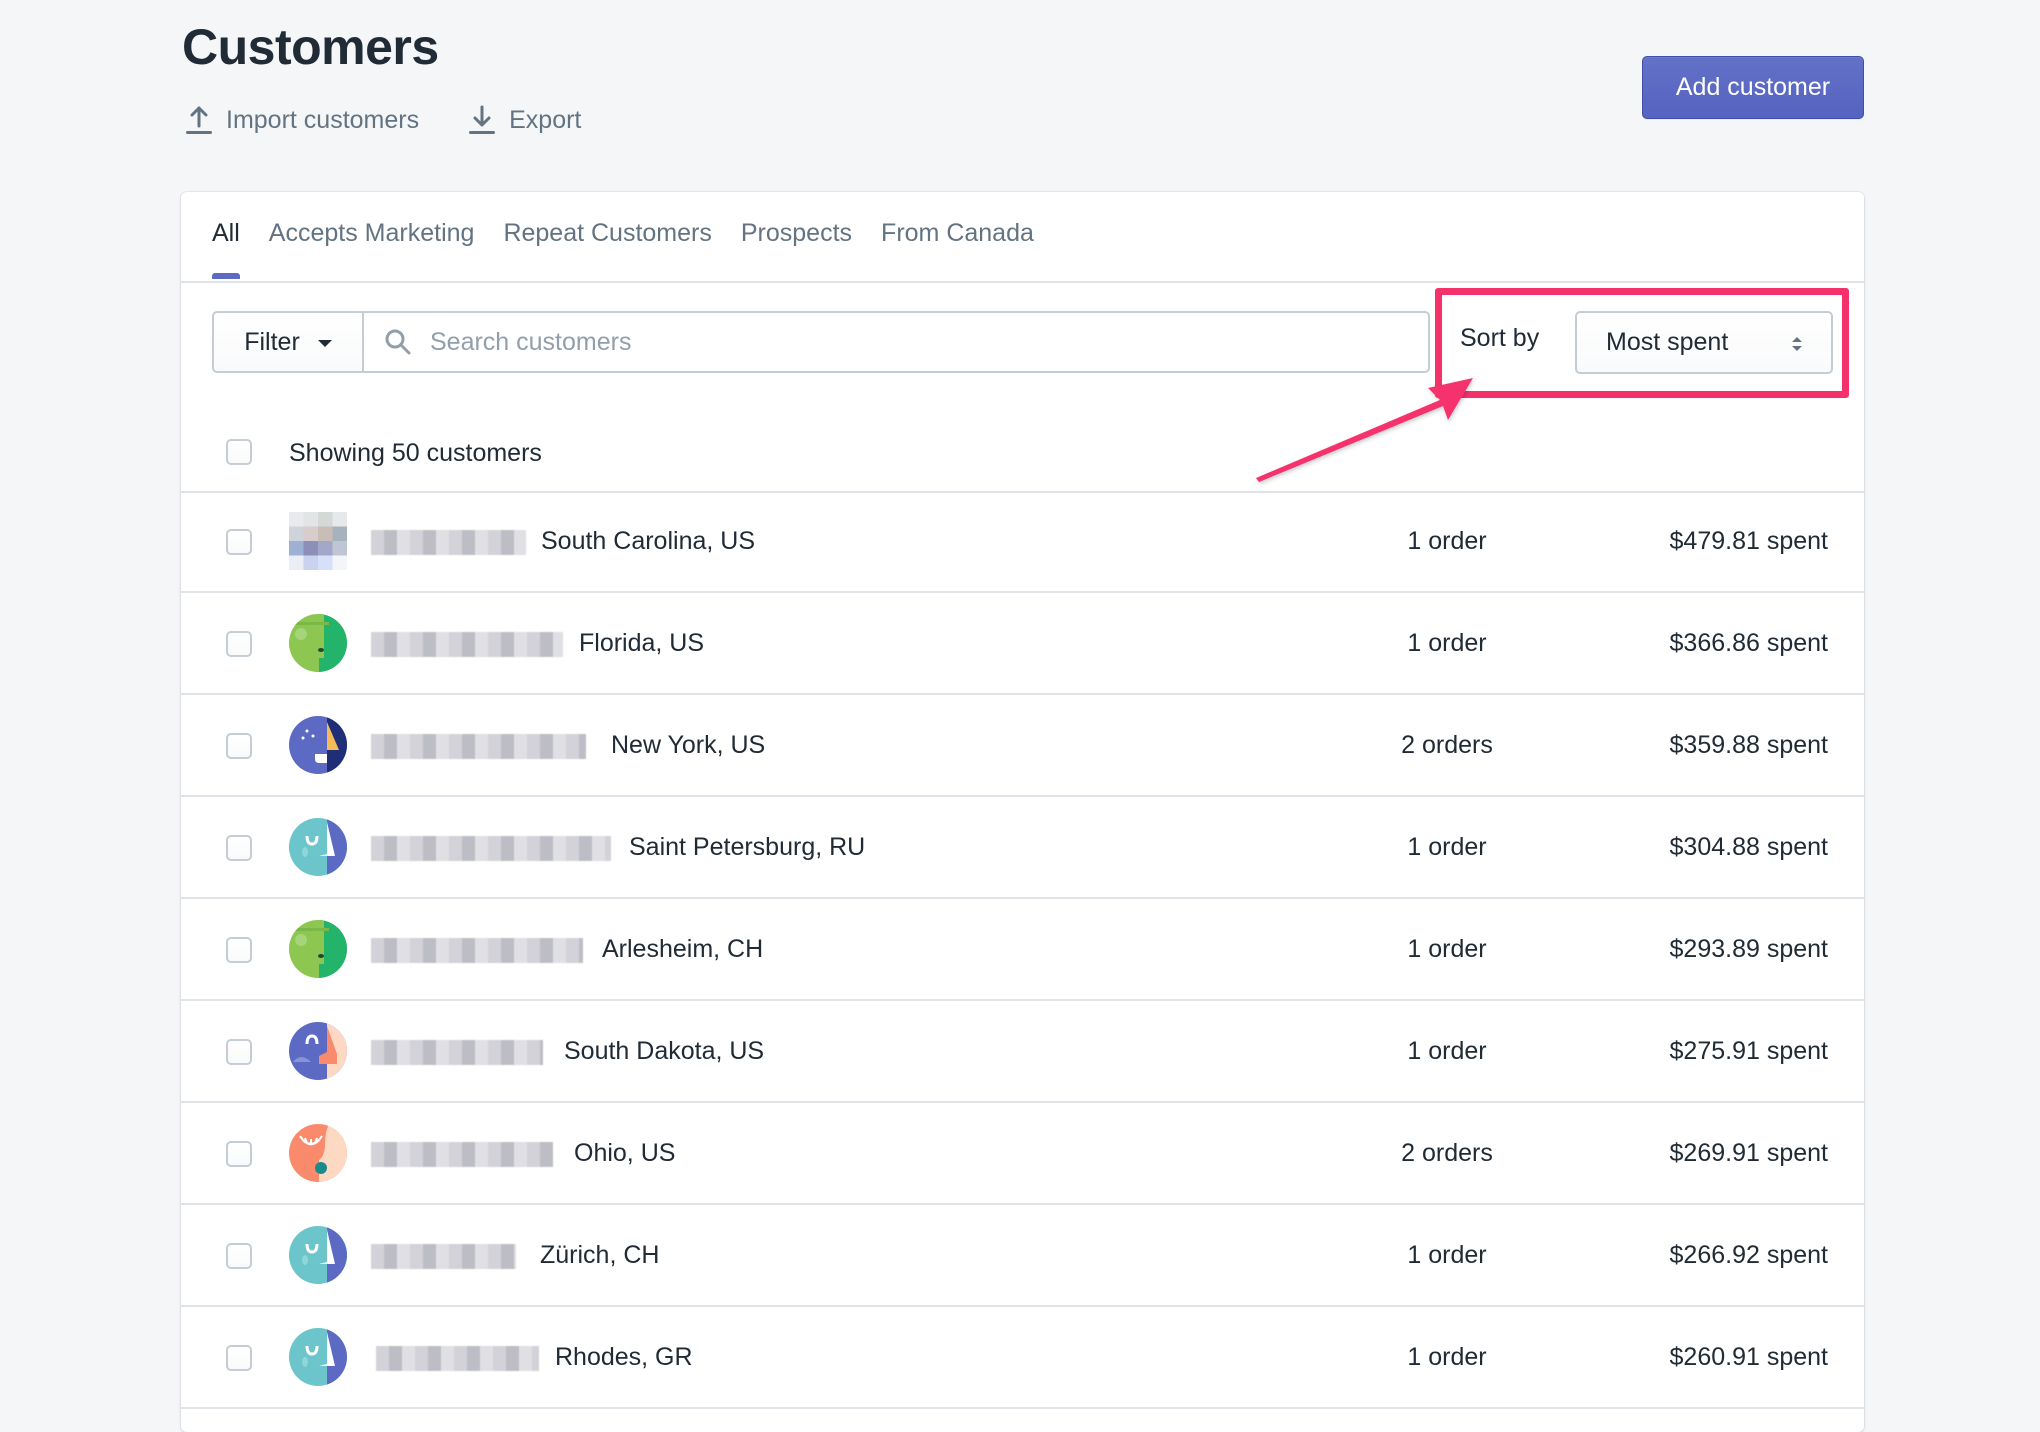 The height and width of the screenshot is (1432, 2040). What do you see at coordinates (1797, 344) in the screenshot?
I see `select-arrows-icon` at bounding box center [1797, 344].